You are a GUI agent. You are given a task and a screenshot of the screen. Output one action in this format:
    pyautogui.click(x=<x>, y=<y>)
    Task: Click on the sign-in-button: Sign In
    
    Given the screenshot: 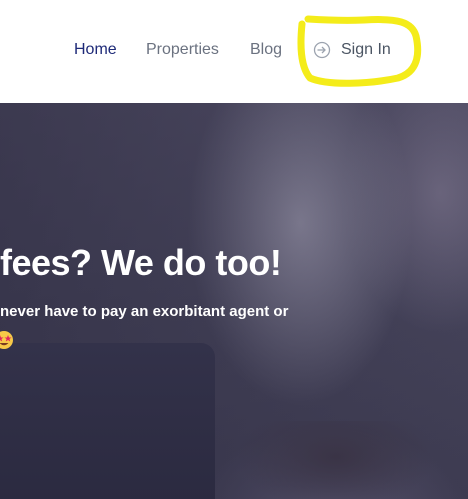 What is the action you would take?
    pyautogui.click(x=352, y=50)
    